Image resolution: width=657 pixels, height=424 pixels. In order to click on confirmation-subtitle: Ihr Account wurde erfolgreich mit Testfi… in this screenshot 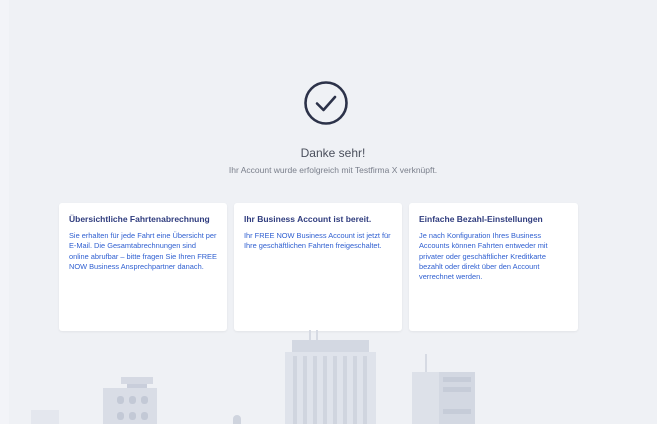, I will do `click(333, 170)`.